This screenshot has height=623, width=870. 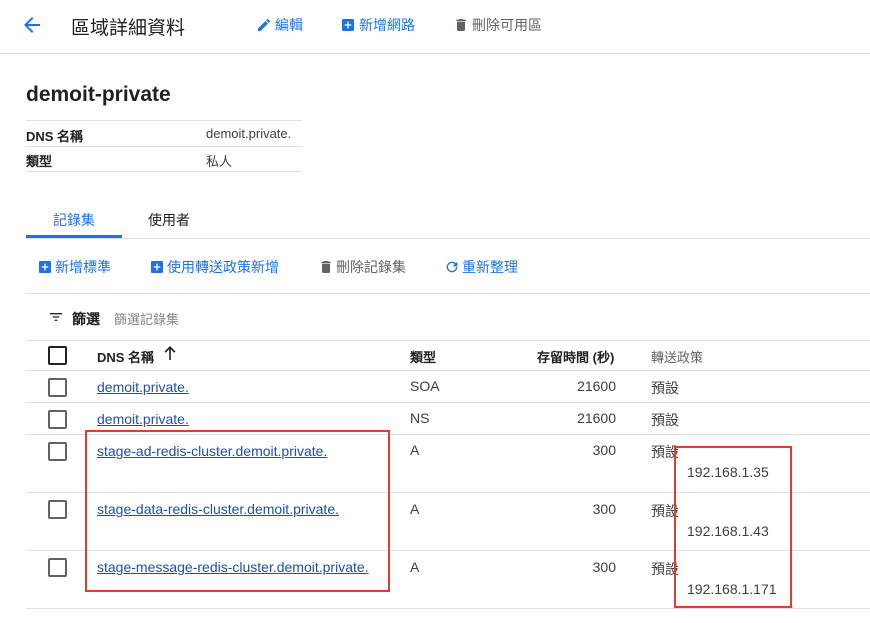 I want to click on annotation-box-ip-addresses, so click(x=733, y=527).